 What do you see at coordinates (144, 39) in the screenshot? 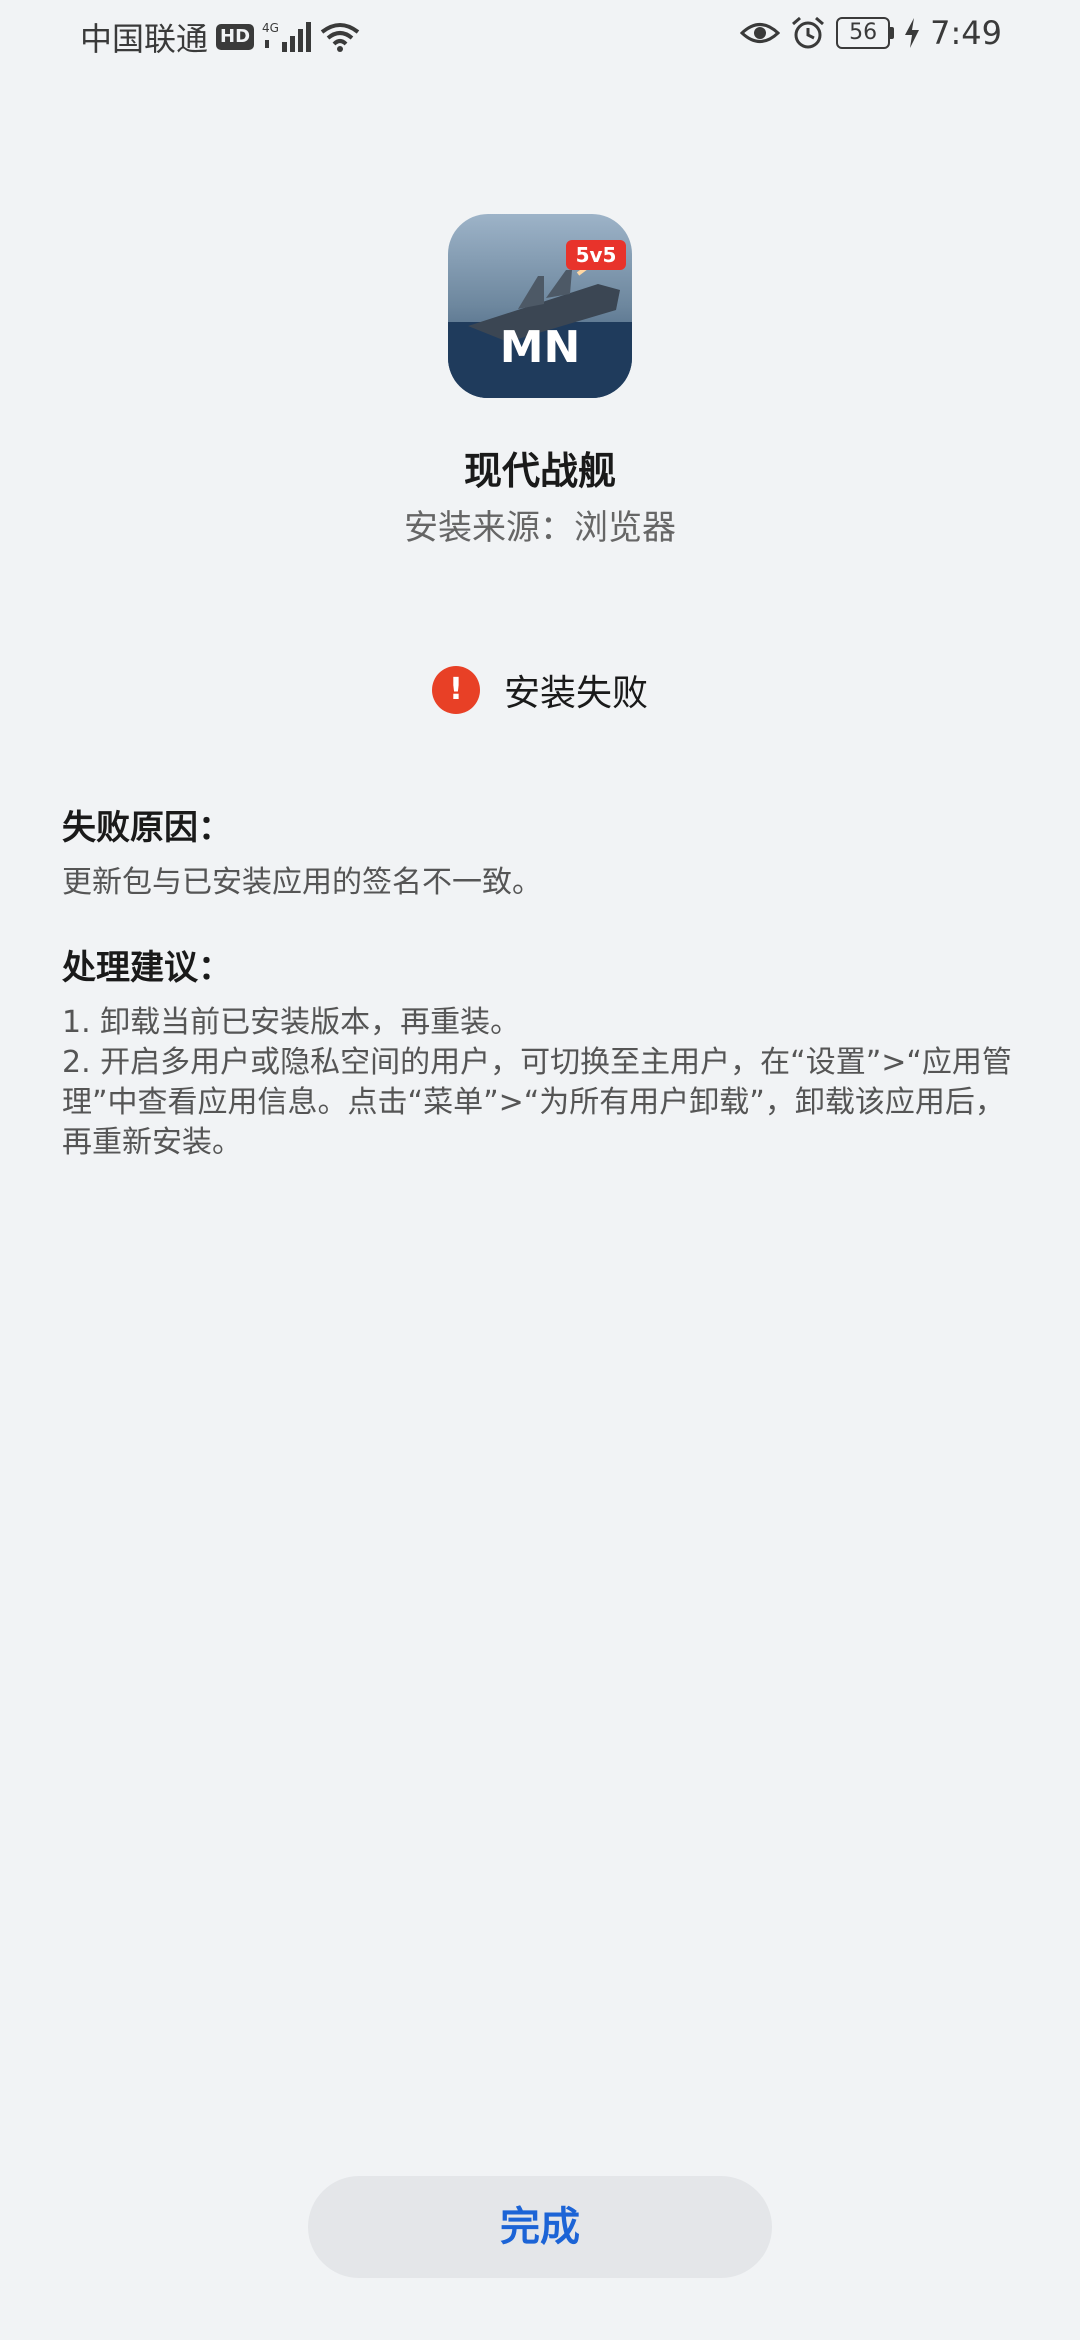
I see `carrier-name: 中国联通` at bounding box center [144, 39].